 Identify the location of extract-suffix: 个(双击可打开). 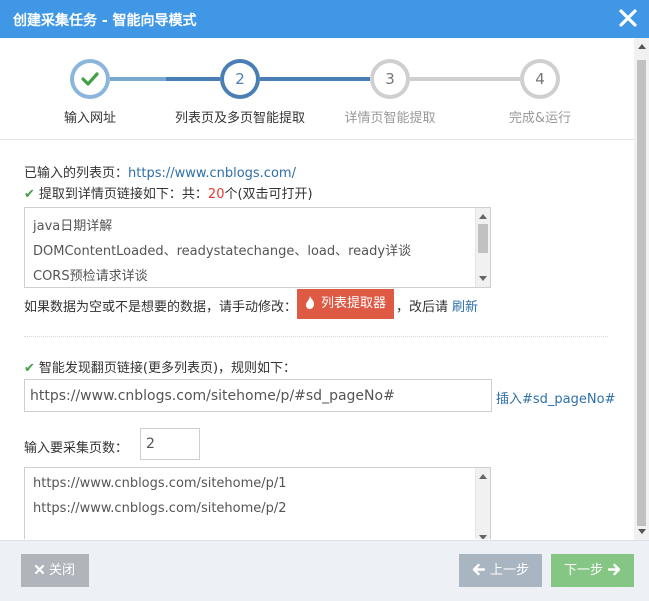
(268, 194).